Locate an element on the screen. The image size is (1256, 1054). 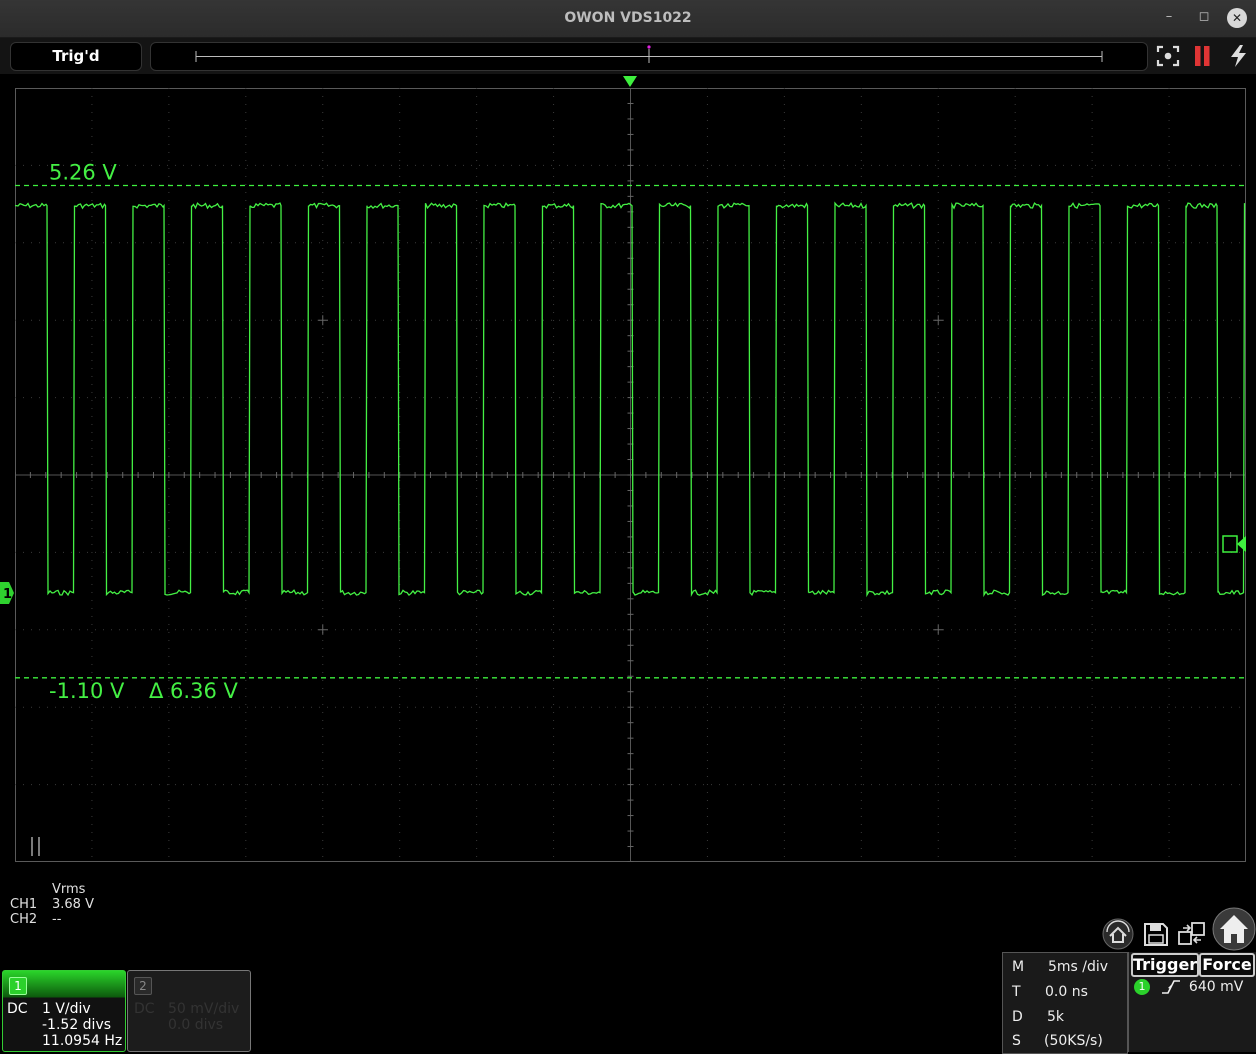
ch1-coupling: DC is located at coordinates (17, 1009).